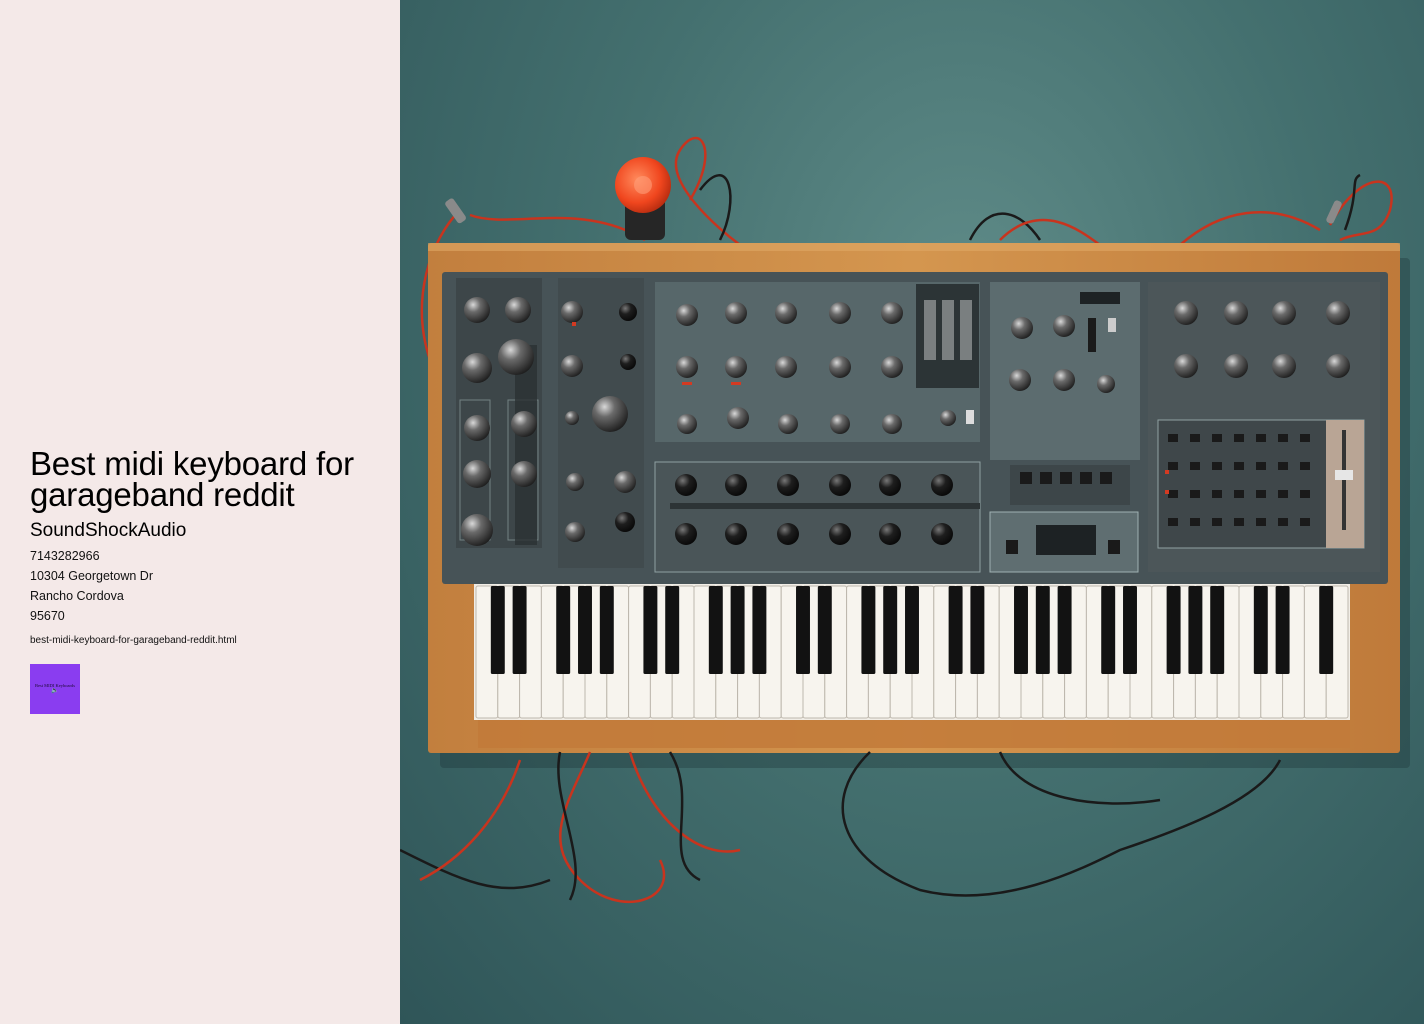  I want to click on envelope-section, so click(817, 517).